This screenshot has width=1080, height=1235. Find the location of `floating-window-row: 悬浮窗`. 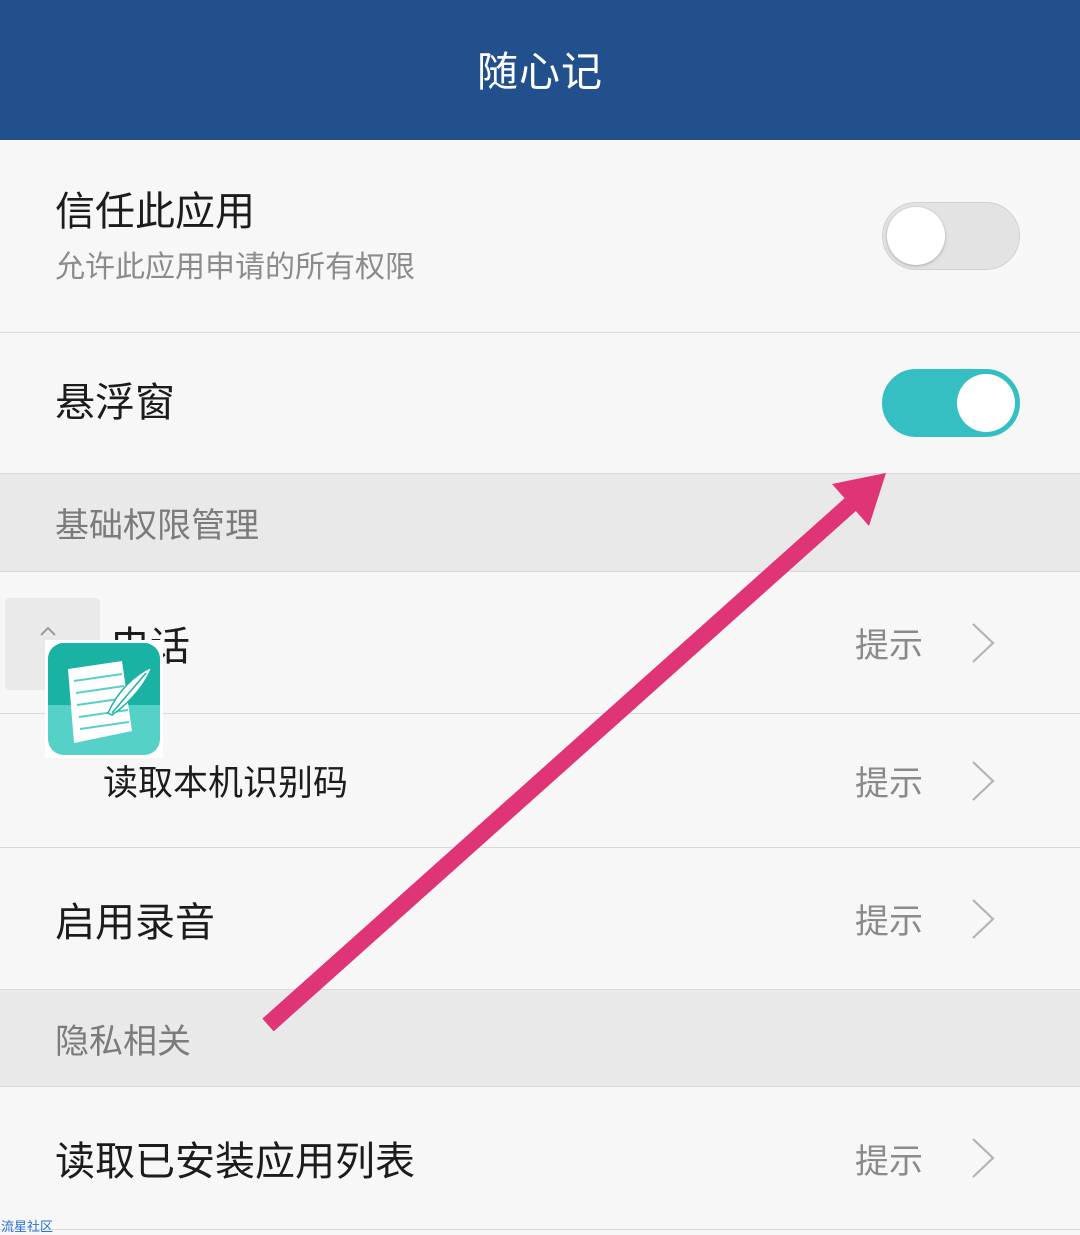

floating-window-row: 悬浮窗 is located at coordinates (540, 403).